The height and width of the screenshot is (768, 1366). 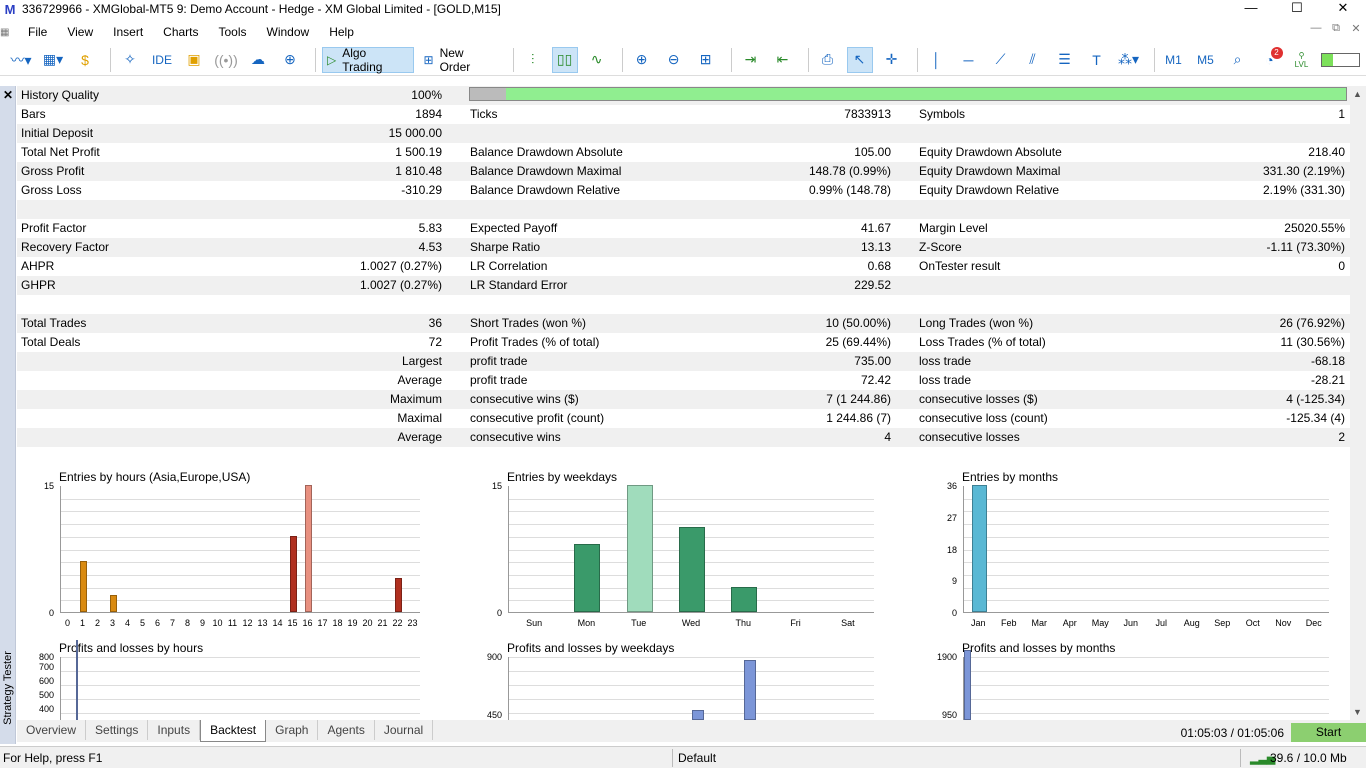 I want to click on search-icon: ⌕, so click(x=1238, y=60).